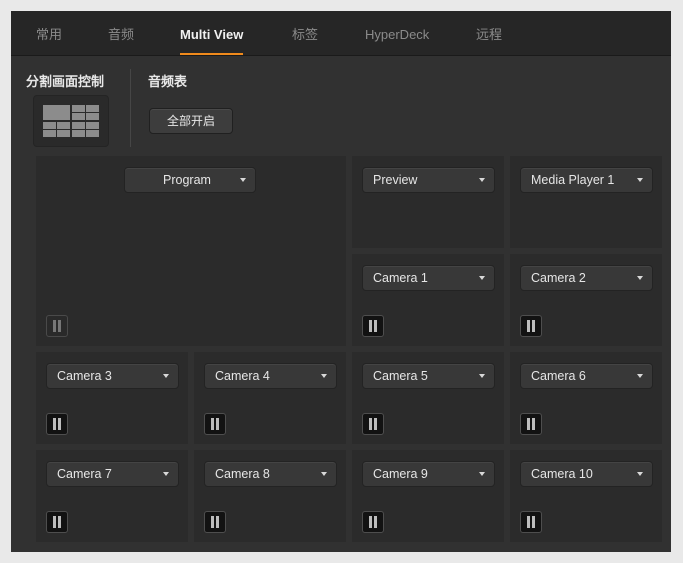 The height and width of the screenshot is (563, 683). I want to click on camera-5-source-dropdown: Camera 5, so click(428, 376).